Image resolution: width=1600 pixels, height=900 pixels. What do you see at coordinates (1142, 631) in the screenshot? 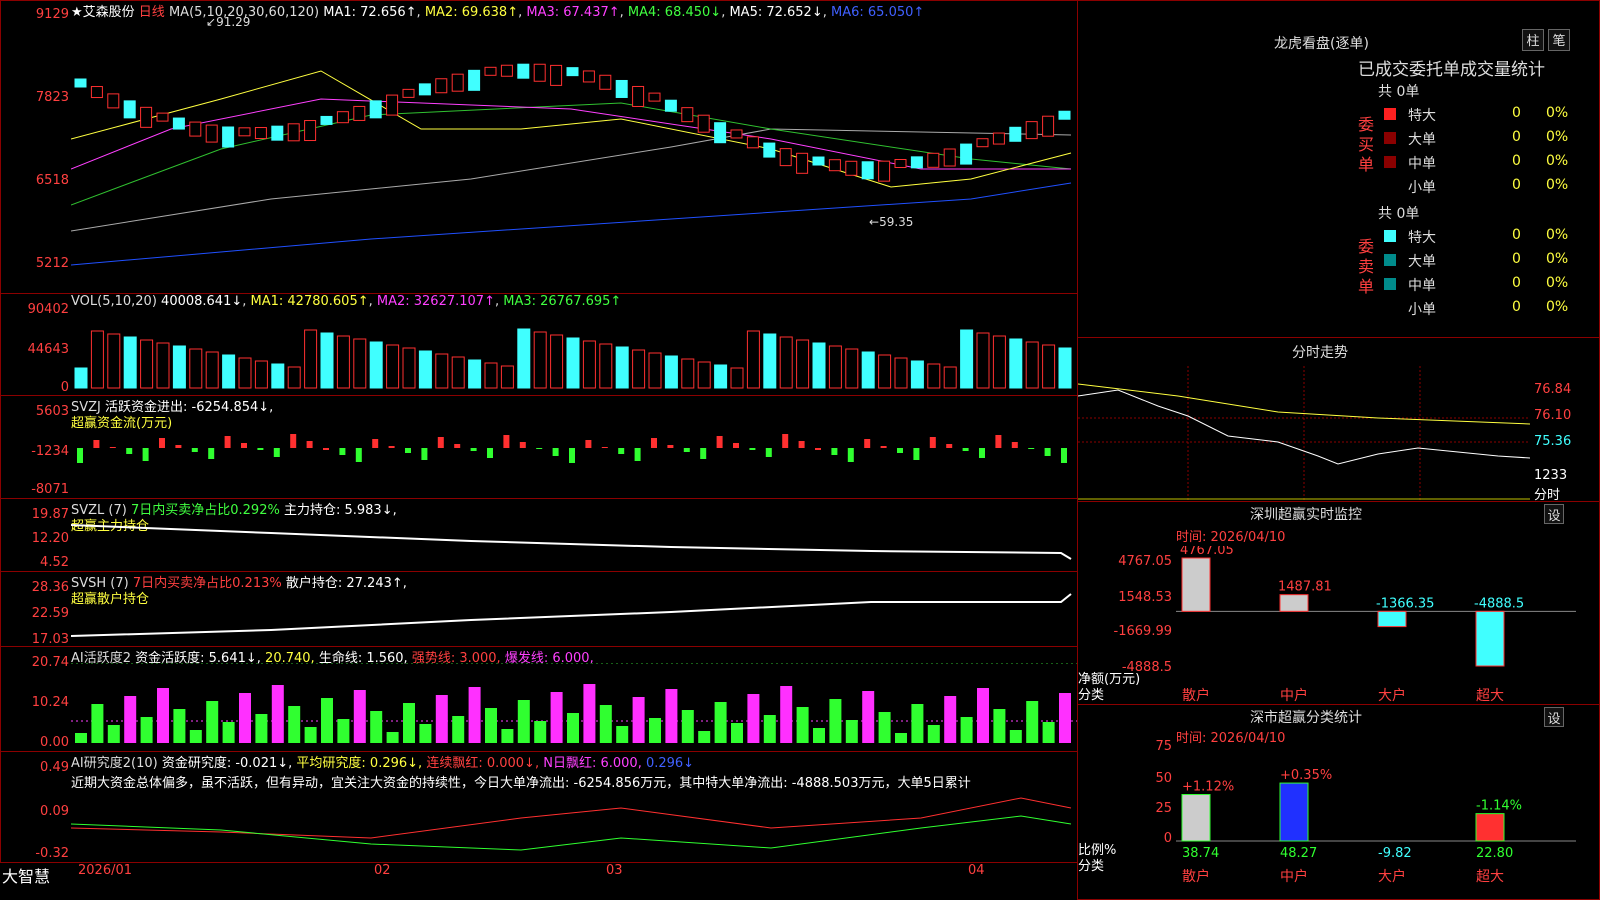
I see `y-tick: -1669.99` at bounding box center [1142, 631].